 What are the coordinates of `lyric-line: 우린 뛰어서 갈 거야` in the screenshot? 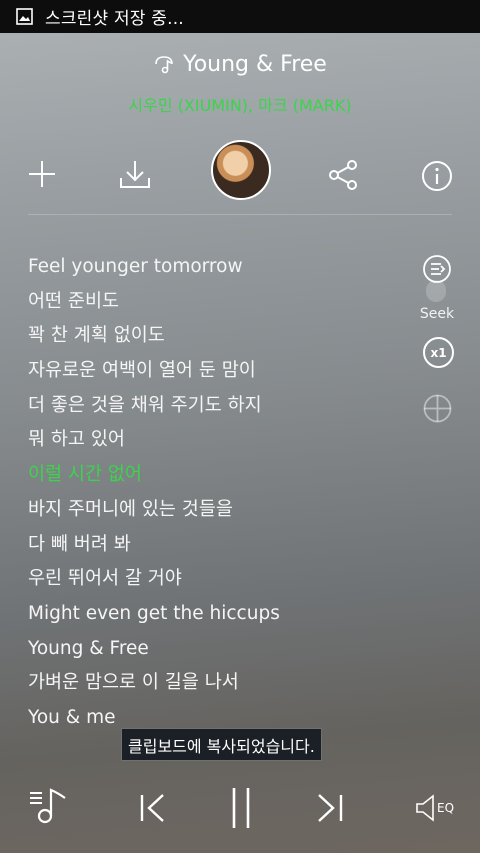 It's located at (218, 581).